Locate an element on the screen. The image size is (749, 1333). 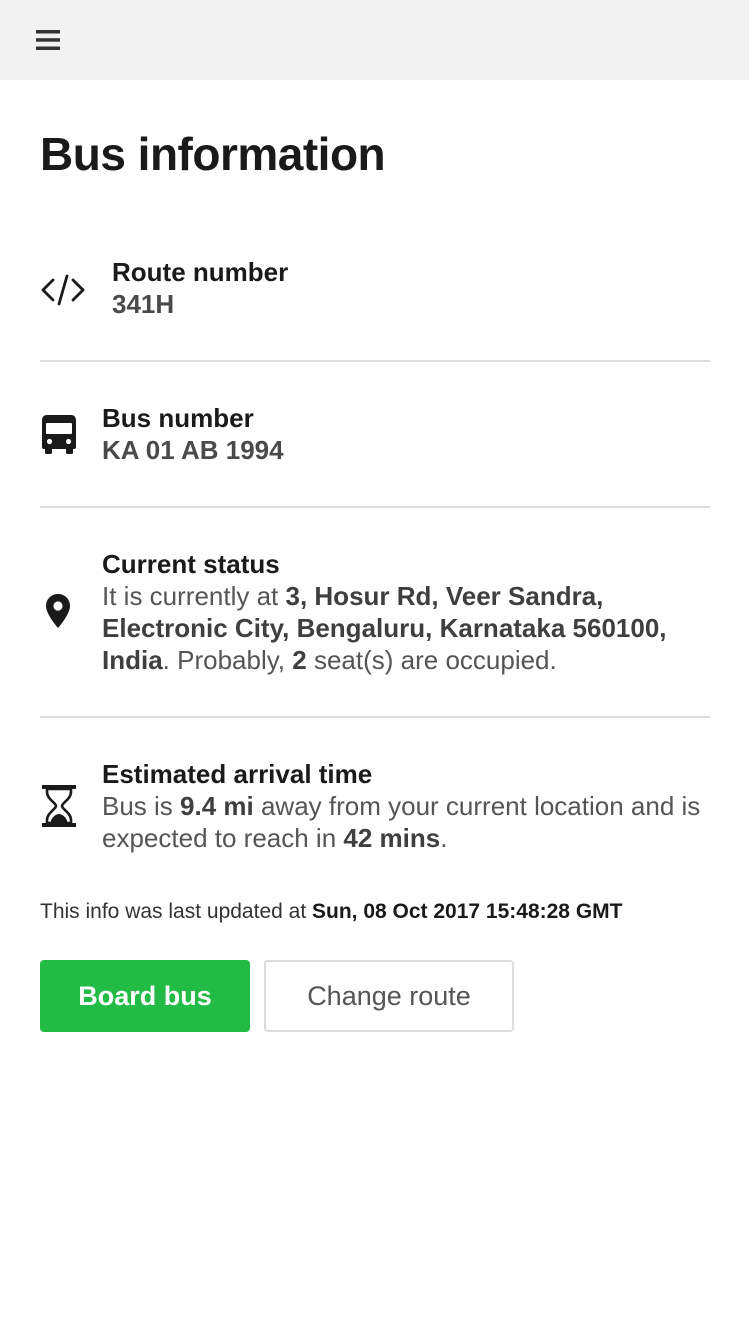
menu-button is located at coordinates (48, 40).